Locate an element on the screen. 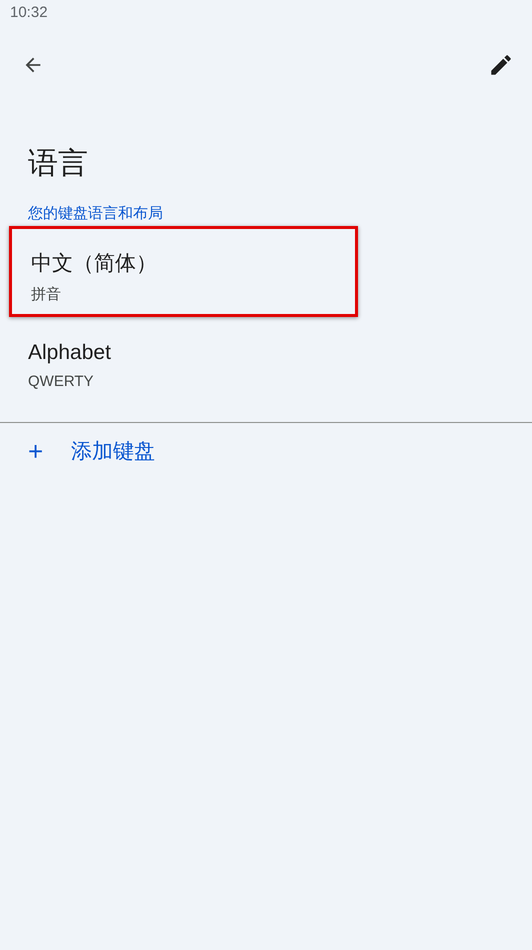 The image size is (532, 950). plus-icon: + is located at coordinates (36, 451).